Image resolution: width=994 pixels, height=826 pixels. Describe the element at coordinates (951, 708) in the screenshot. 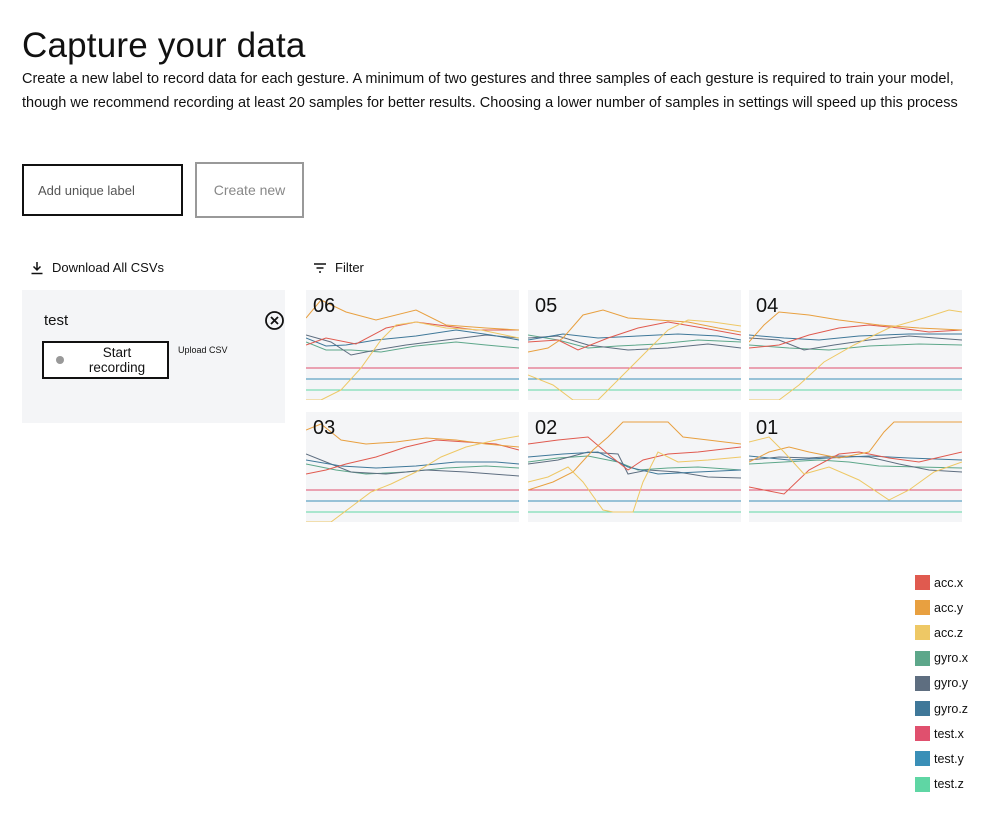

I see `legend-label: gyro.z` at that location.